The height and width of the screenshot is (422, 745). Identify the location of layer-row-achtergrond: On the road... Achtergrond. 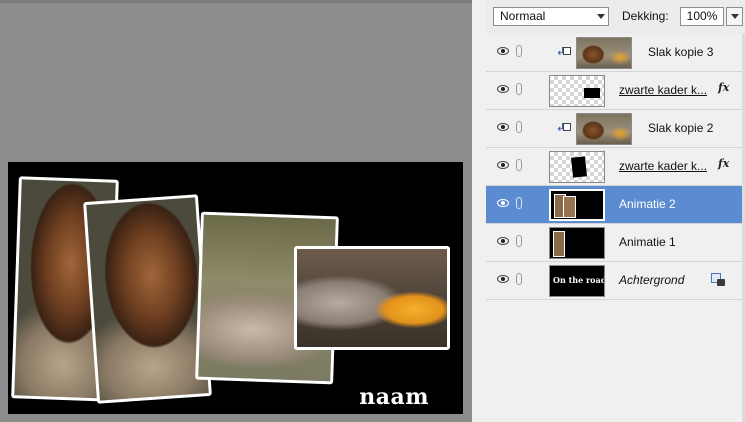
(615, 281).